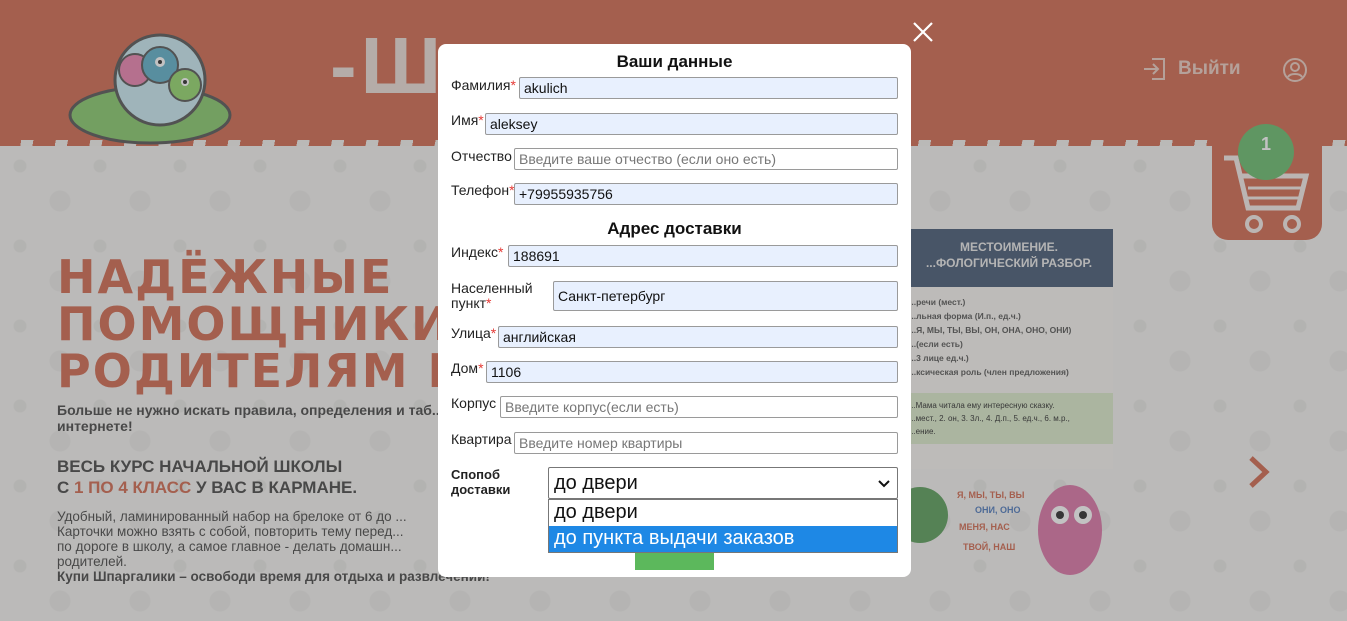 This screenshot has width=1347, height=621. I want to click on patronymic-input, so click(706, 159).